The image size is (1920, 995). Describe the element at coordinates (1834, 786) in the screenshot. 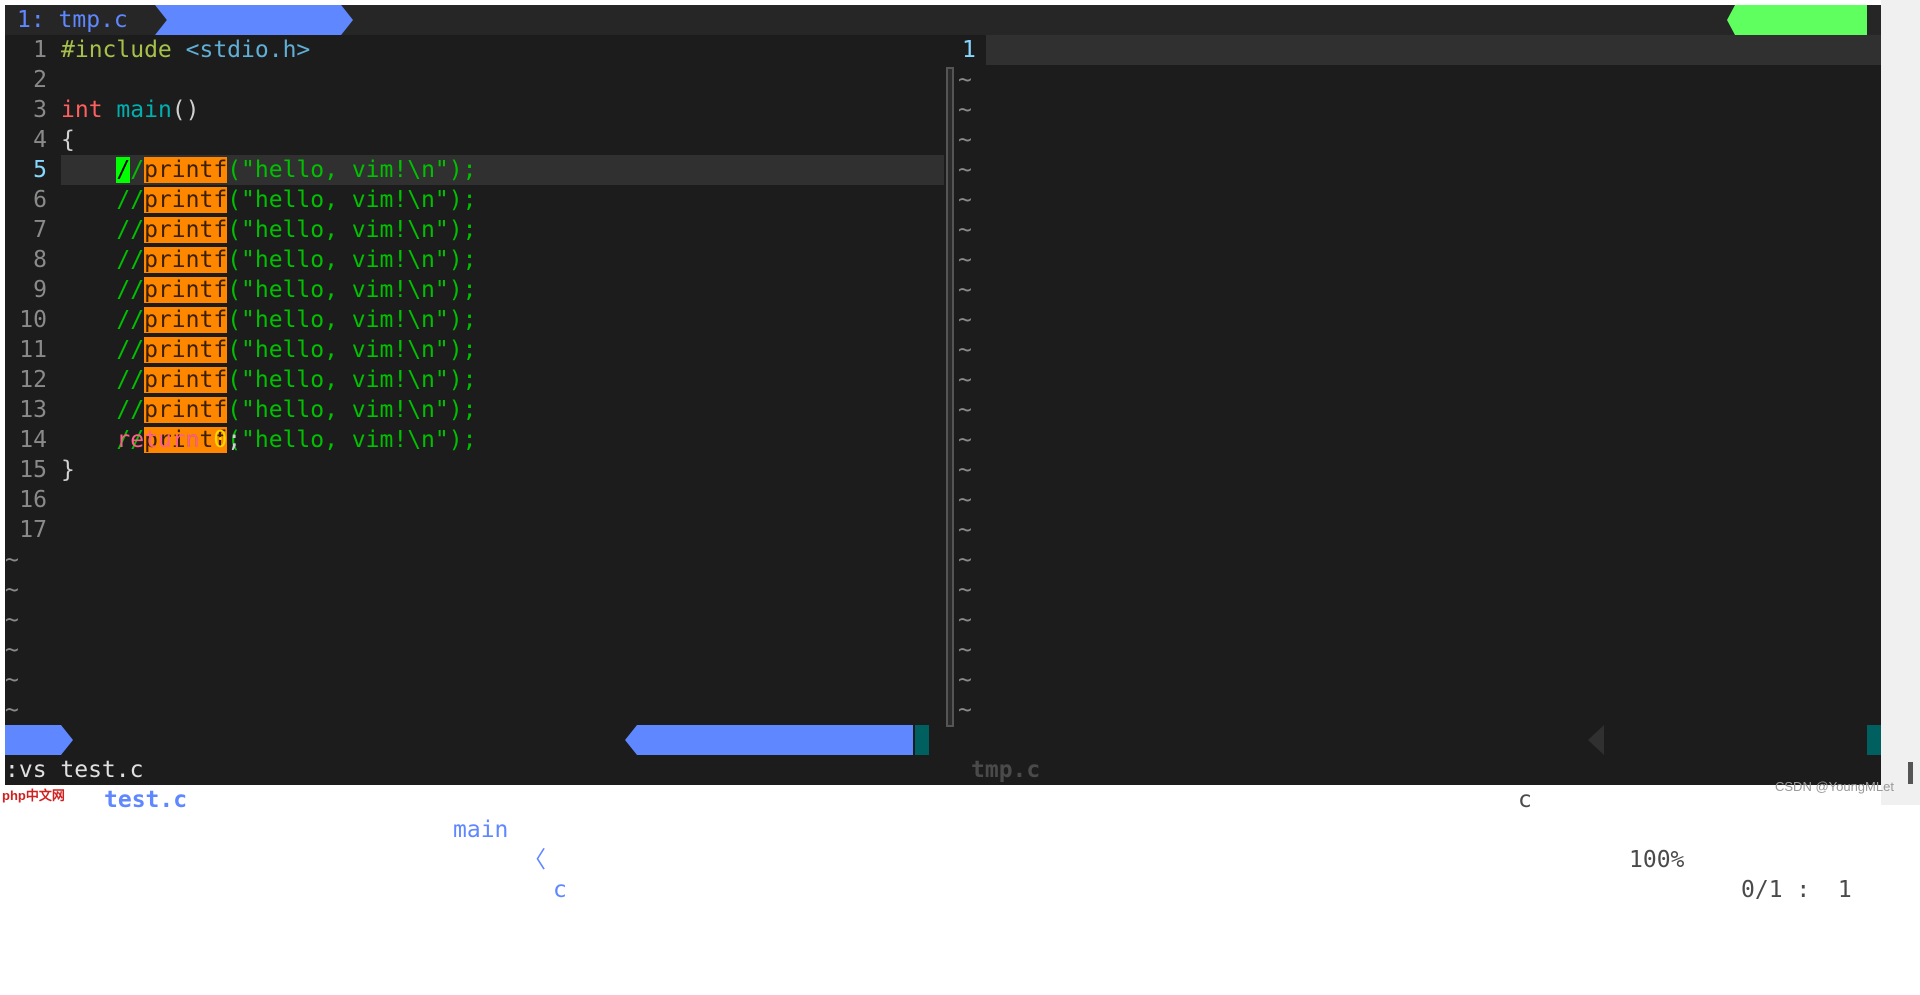

I see `watermark-csdn: CSDN @YoungMLet` at that location.